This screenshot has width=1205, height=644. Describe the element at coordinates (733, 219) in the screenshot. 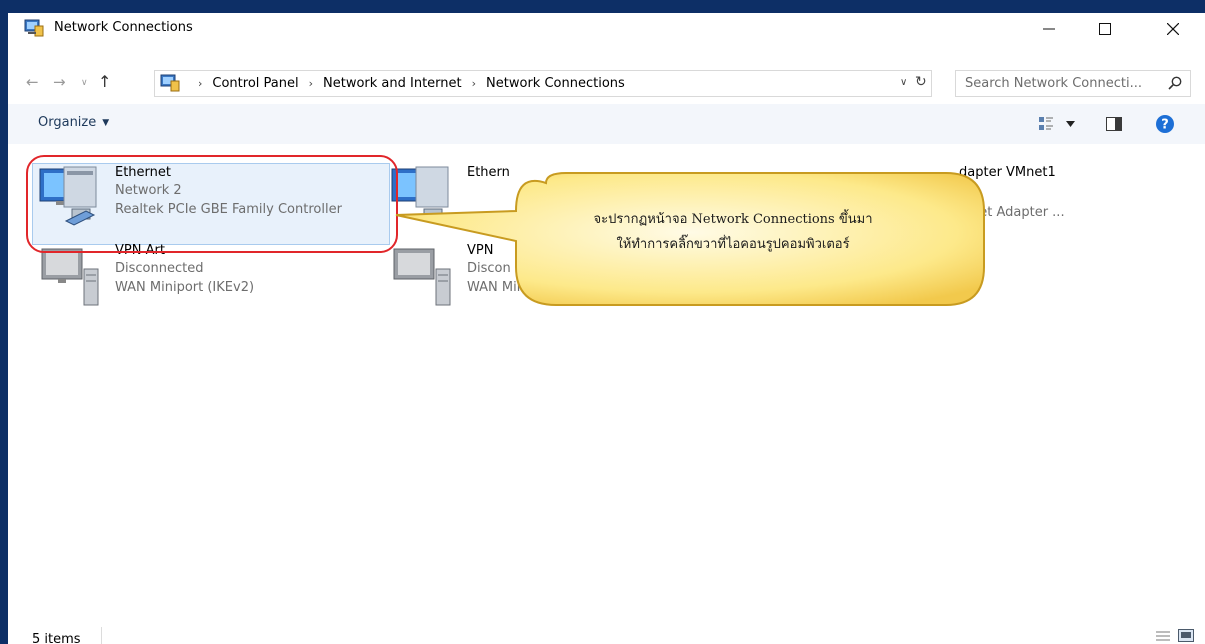

I see `callout-line-1: จะปรากฏหน้าจอ Network Connections ขึ้นมา` at that location.